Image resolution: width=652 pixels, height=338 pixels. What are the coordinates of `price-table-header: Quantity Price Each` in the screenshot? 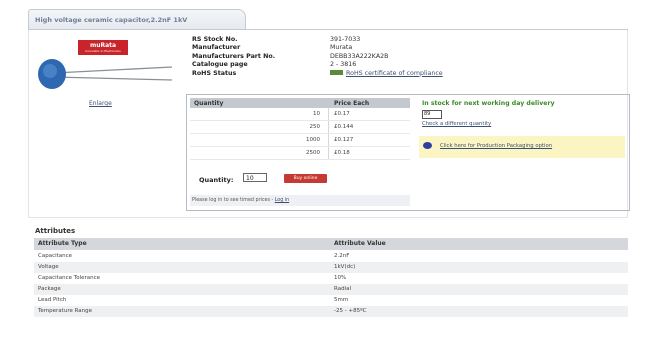 It's located at (300, 103).